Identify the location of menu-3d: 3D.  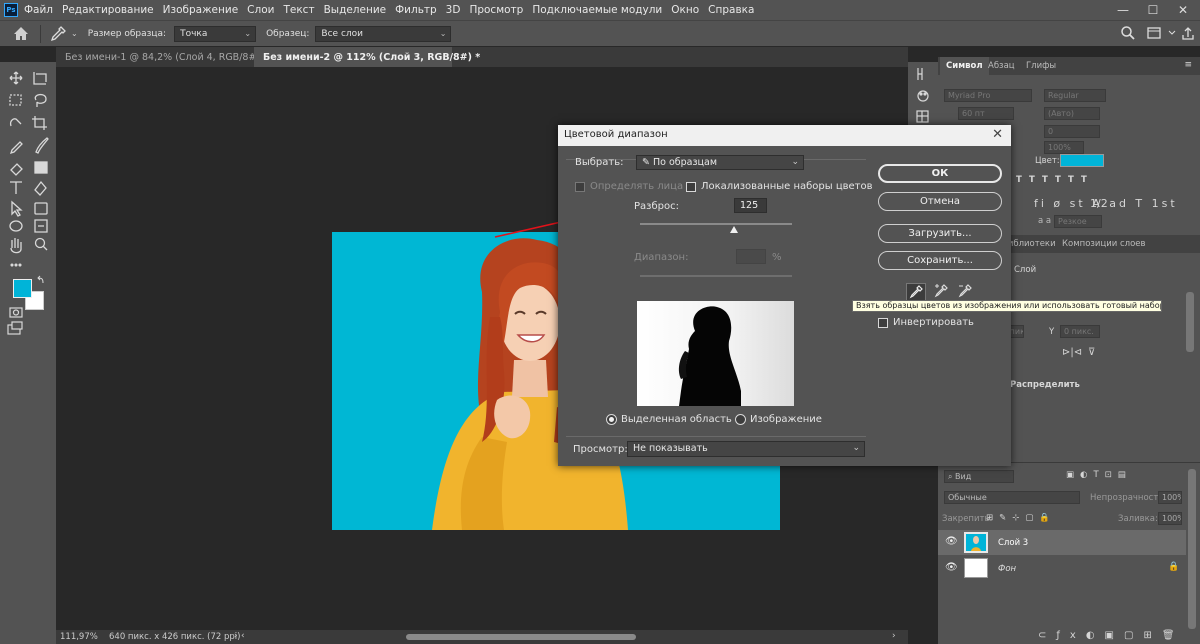
(453, 10).